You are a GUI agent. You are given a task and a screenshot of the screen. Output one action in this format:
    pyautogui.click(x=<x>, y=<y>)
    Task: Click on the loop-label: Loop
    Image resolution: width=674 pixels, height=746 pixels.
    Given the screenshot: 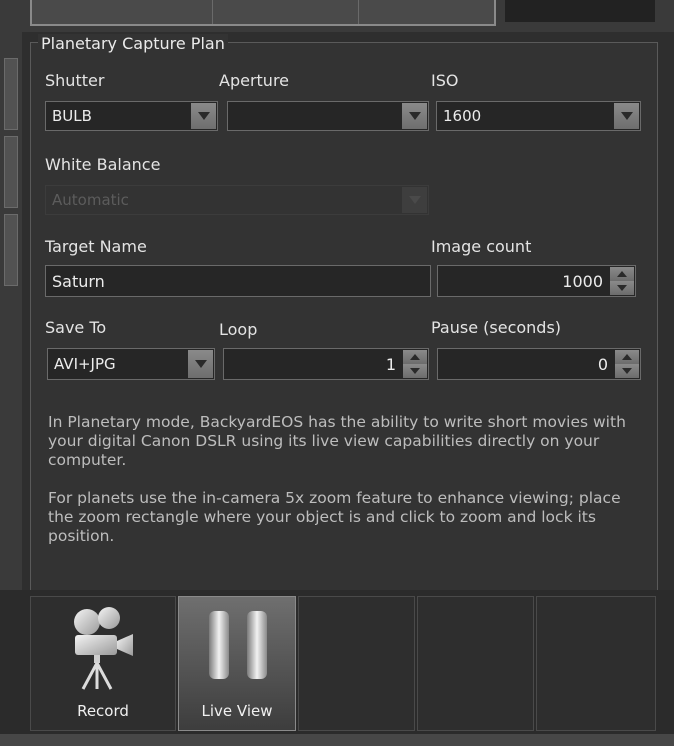 What is the action you would take?
    pyautogui.click(x=238, y=329)
    